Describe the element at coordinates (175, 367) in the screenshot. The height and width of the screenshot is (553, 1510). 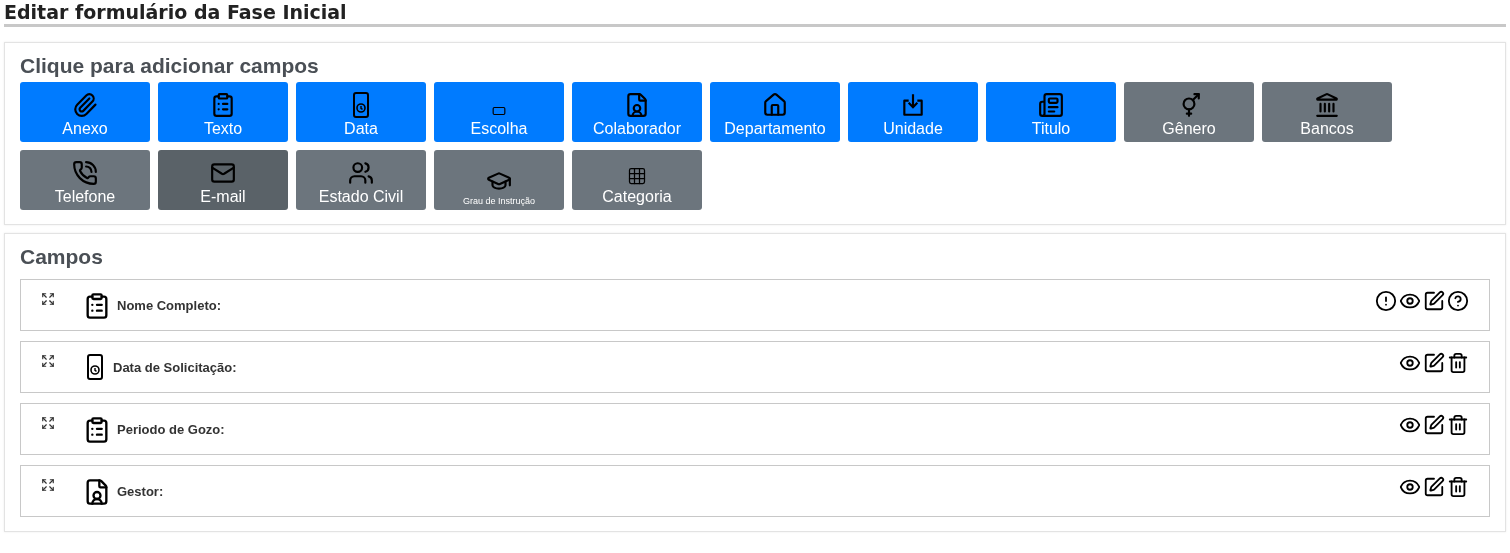
I see `field-label: Data de Solicitação:` at that location.